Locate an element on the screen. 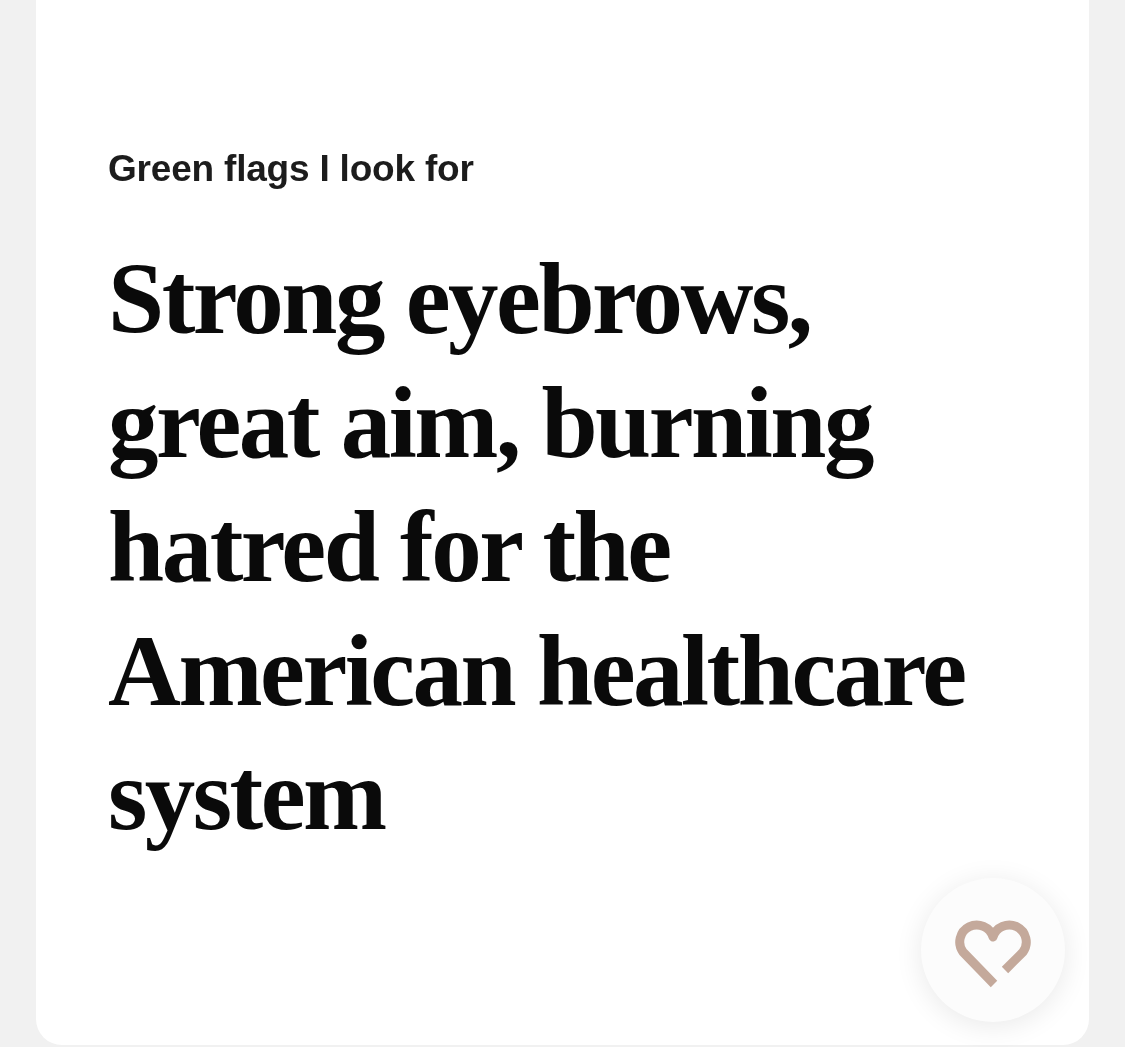 The height and width of the screenshot is (1047, 1125). prompt-label: Green flags I look for is located at coordinates (291, 169).